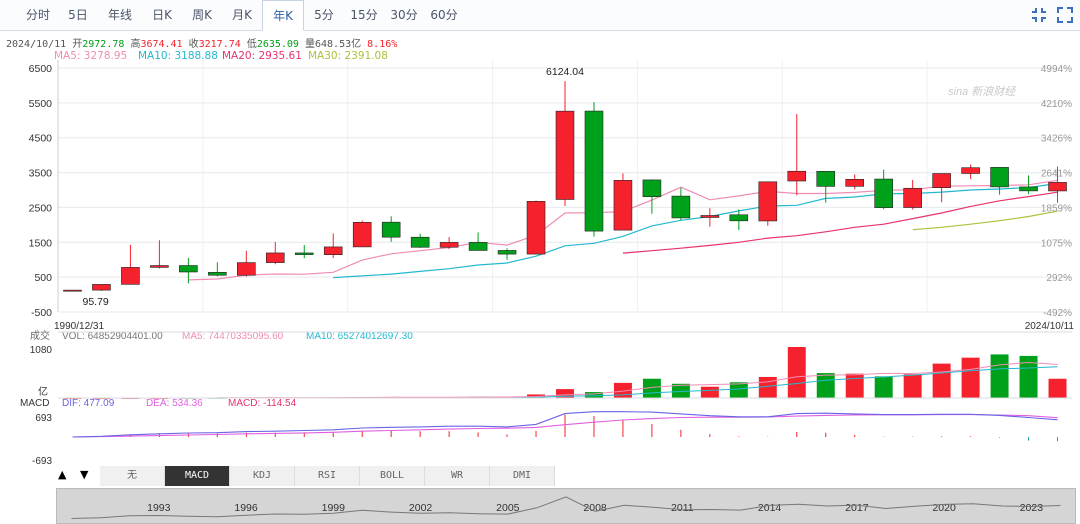 The height and width of the screenshot is (524, 1080). Describe the element at coordinates (132, 476) in the screenshot. I see `indicator-none-button: 无` at that location.